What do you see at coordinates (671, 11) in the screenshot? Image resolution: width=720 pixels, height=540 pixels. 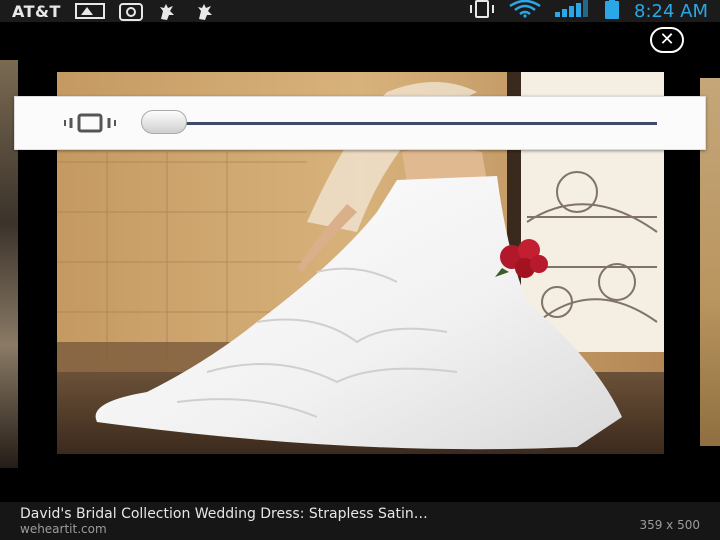 I see `clock: 8:24 AM` at bounding box center [671, 11].